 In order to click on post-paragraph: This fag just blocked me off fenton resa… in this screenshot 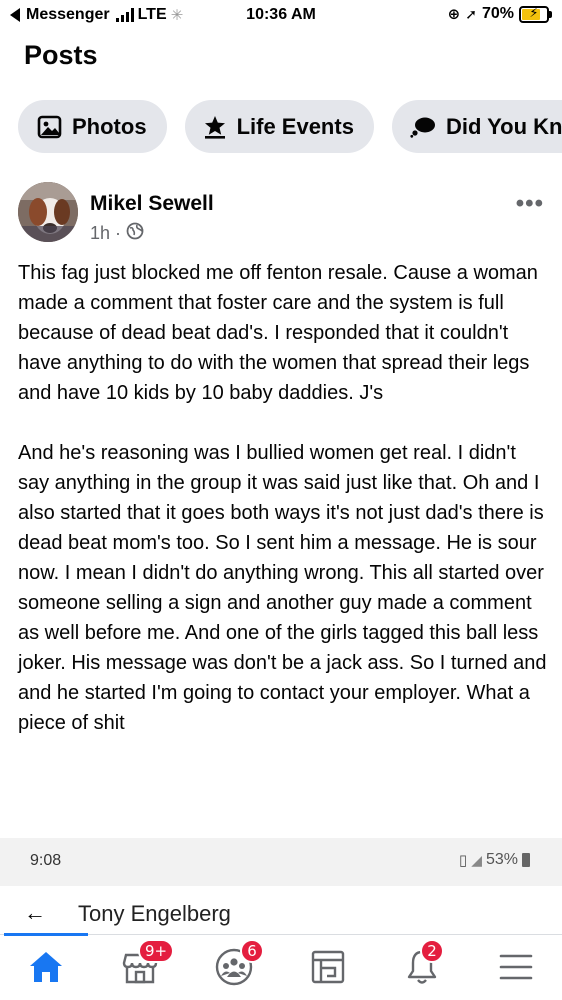, I will do `click(278, 333)`.